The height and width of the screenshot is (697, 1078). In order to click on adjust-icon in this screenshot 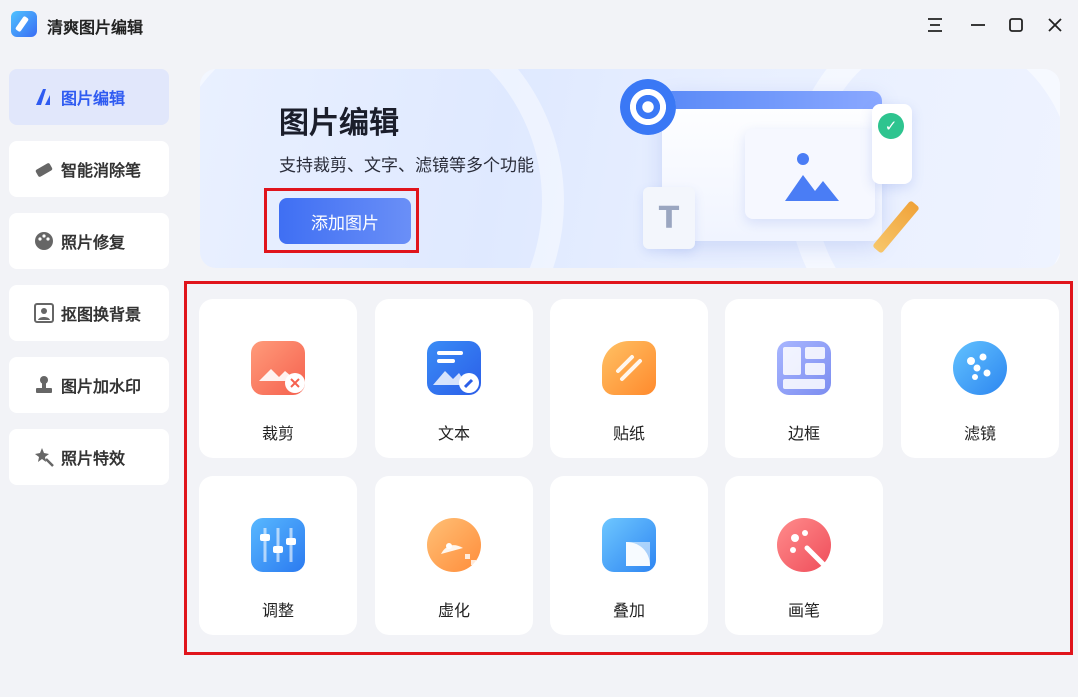, I will do `click(278, 545)`.